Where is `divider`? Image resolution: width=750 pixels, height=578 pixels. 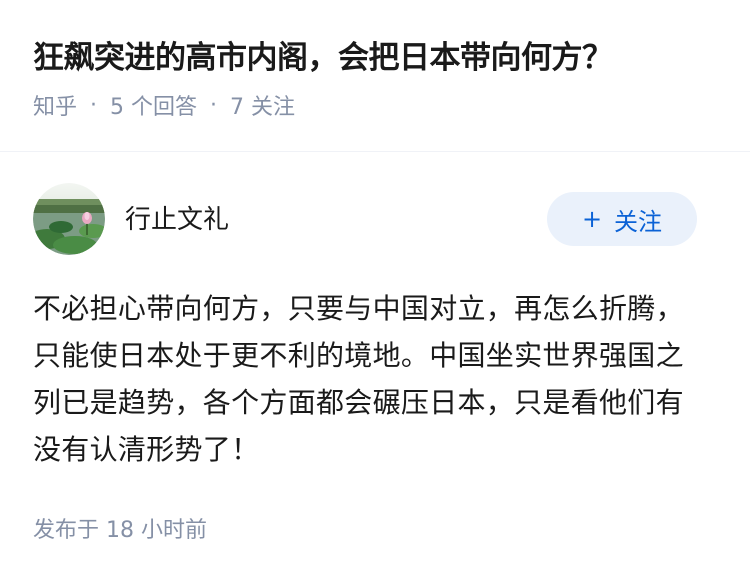 divider is located at coordinates (375, 151).